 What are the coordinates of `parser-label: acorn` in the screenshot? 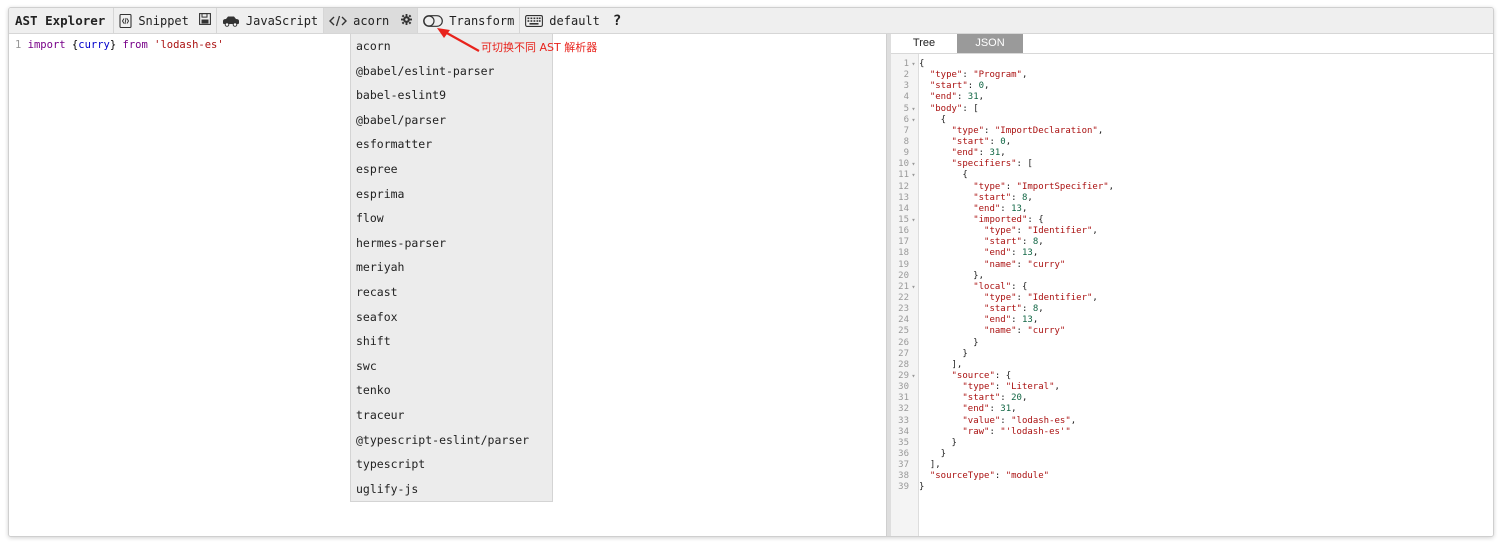 It's located at (371, 20).